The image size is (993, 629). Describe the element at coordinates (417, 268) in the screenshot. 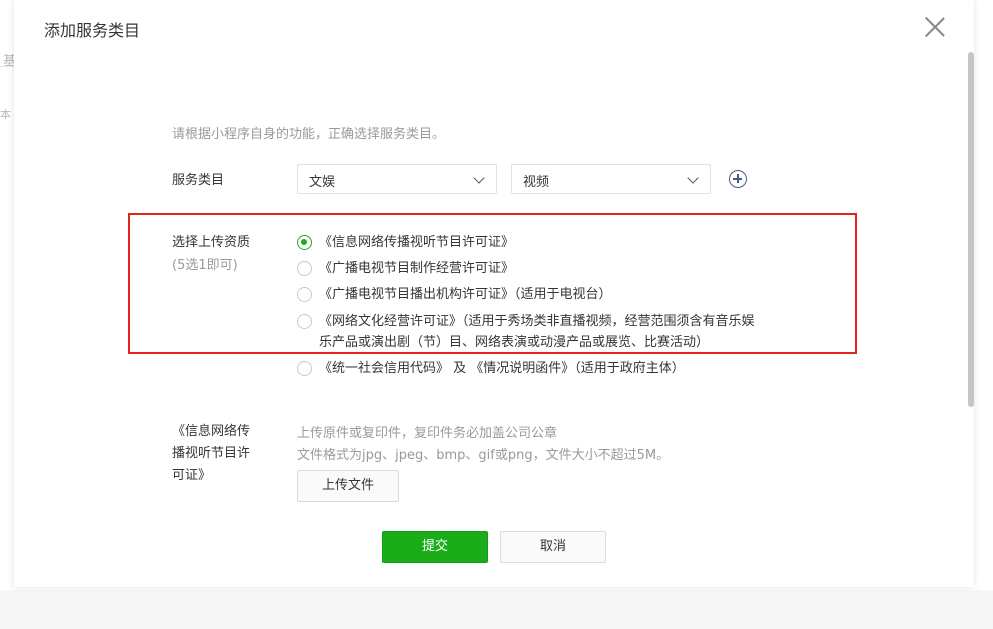

I see `option-label: 《广播电视节目制作经营许可证》` at that location.